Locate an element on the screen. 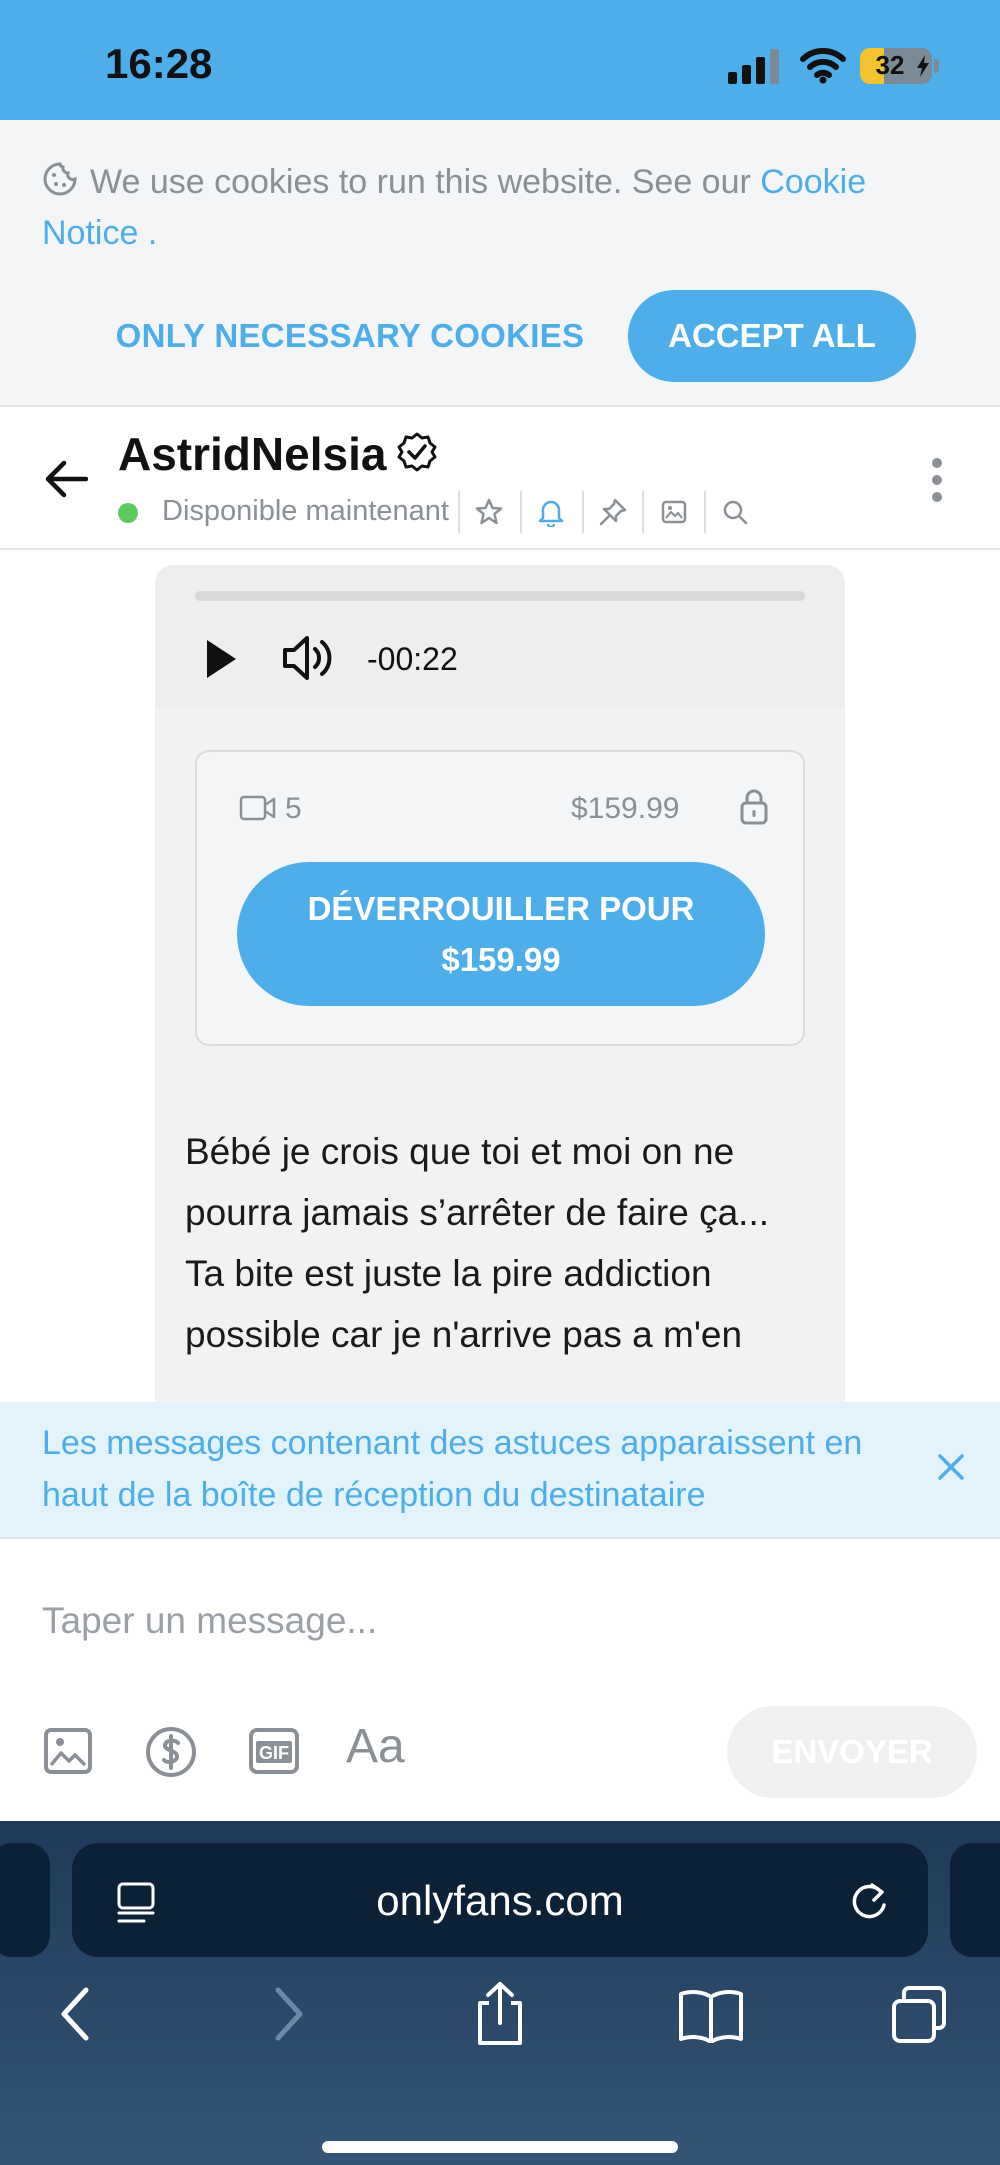  star-icon is located at coordinates (489, 512).